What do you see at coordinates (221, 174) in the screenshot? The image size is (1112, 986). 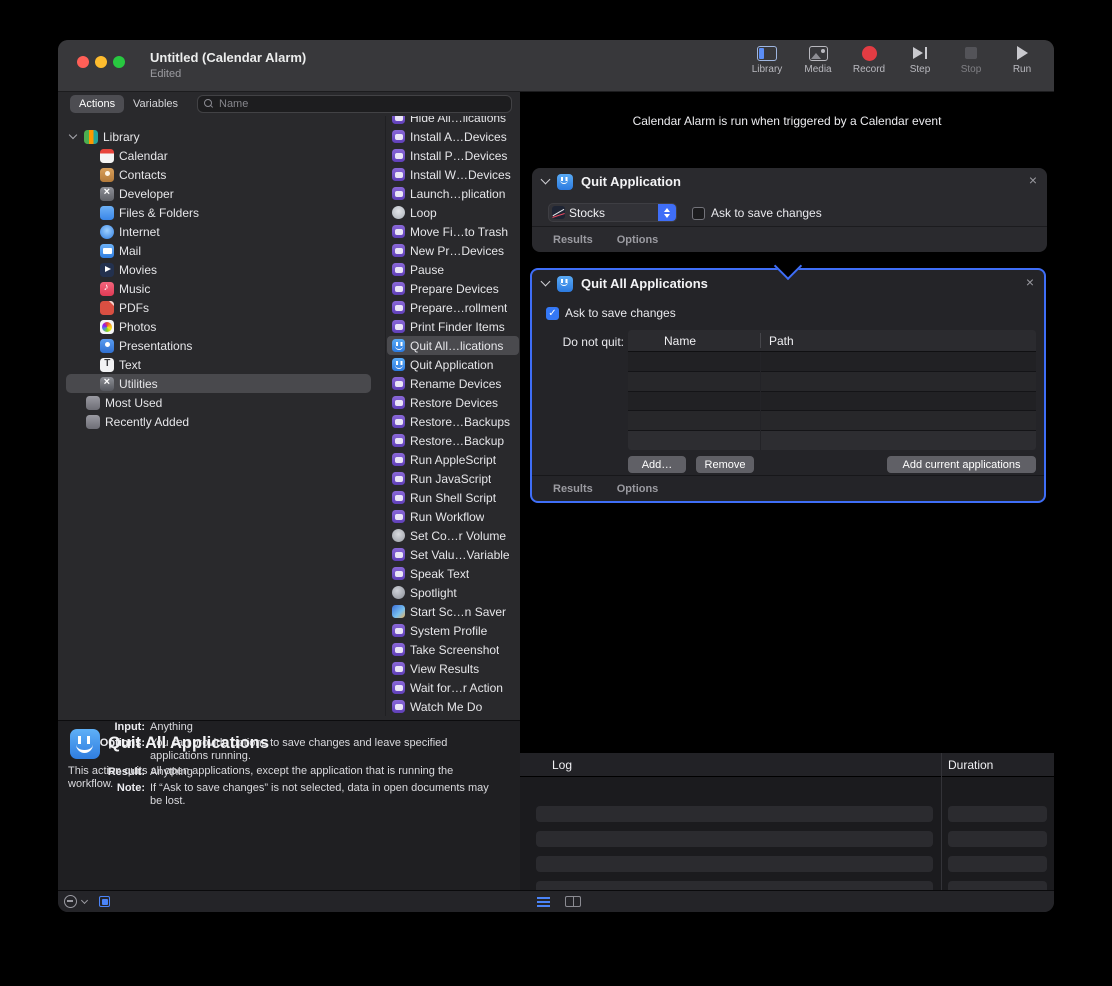 I see `sidebar-item-contacts: Contacts` at bounding box center [221, 174].